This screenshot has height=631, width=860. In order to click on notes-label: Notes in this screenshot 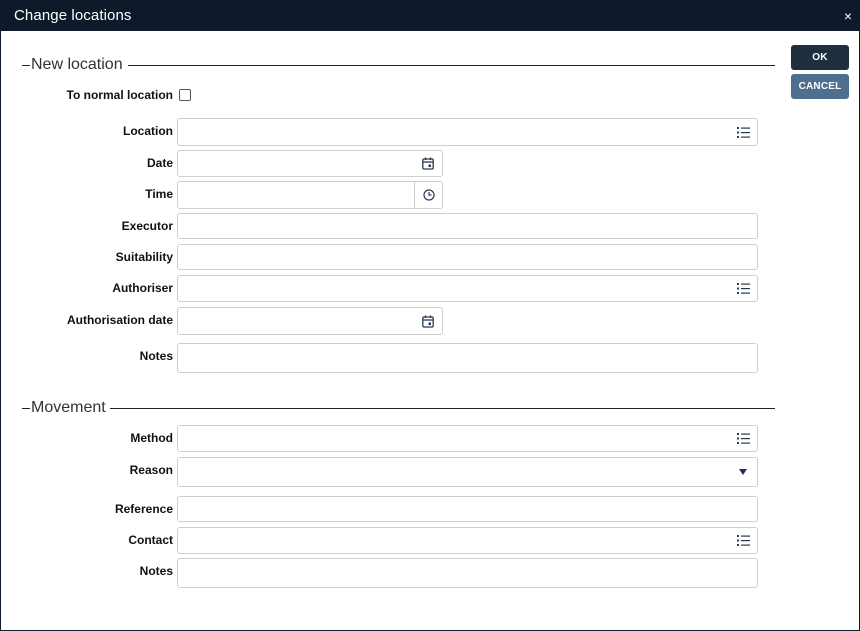, I will do `click(156, 356)`.